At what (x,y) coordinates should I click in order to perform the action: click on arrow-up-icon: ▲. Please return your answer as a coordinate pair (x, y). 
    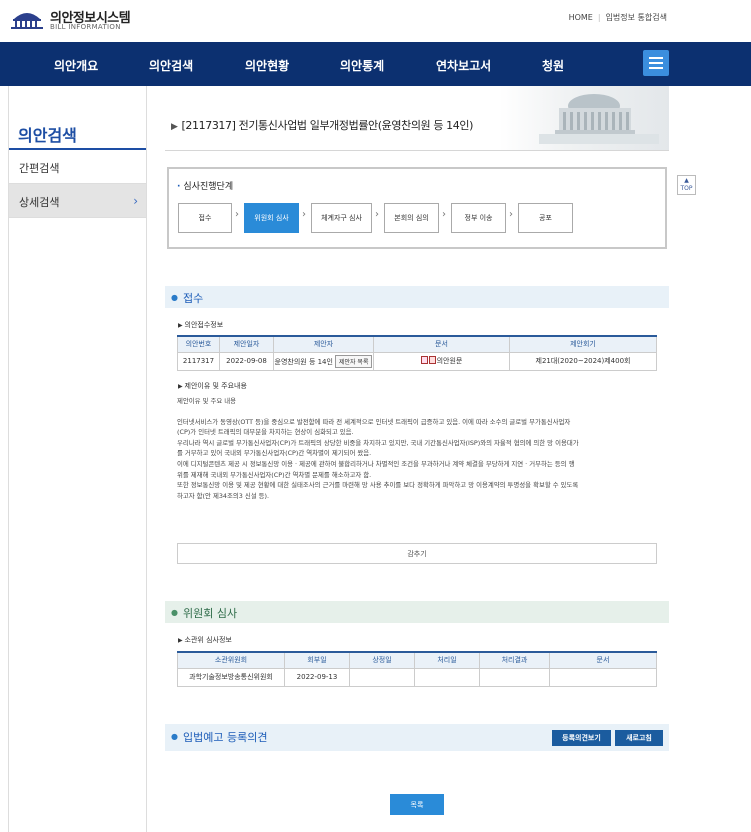
    Looking at the image, I should click on (686, 180).